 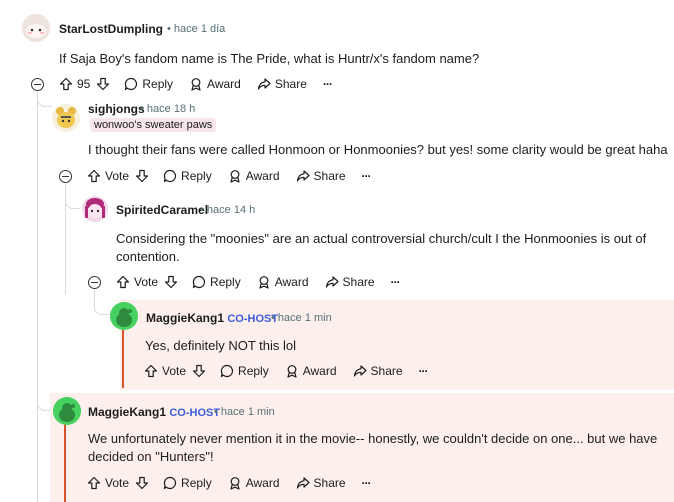 I want to click on comment-meta: • hace 1 día, so click(x=196, y=29).